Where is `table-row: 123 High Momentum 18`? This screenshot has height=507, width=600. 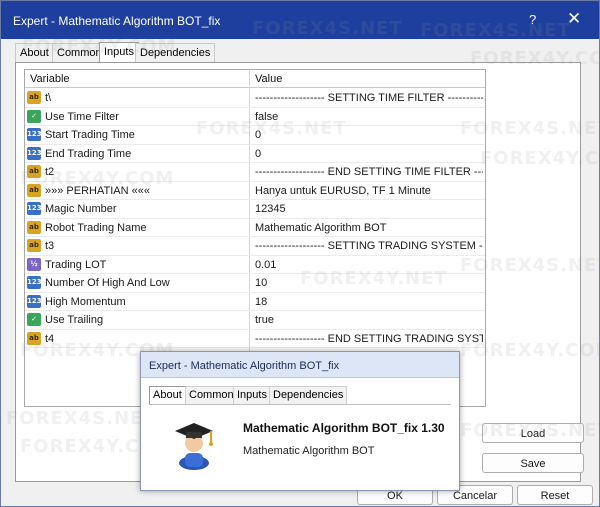 table-row: 123 High Momentum 18 is located at coordinates (255, 302).